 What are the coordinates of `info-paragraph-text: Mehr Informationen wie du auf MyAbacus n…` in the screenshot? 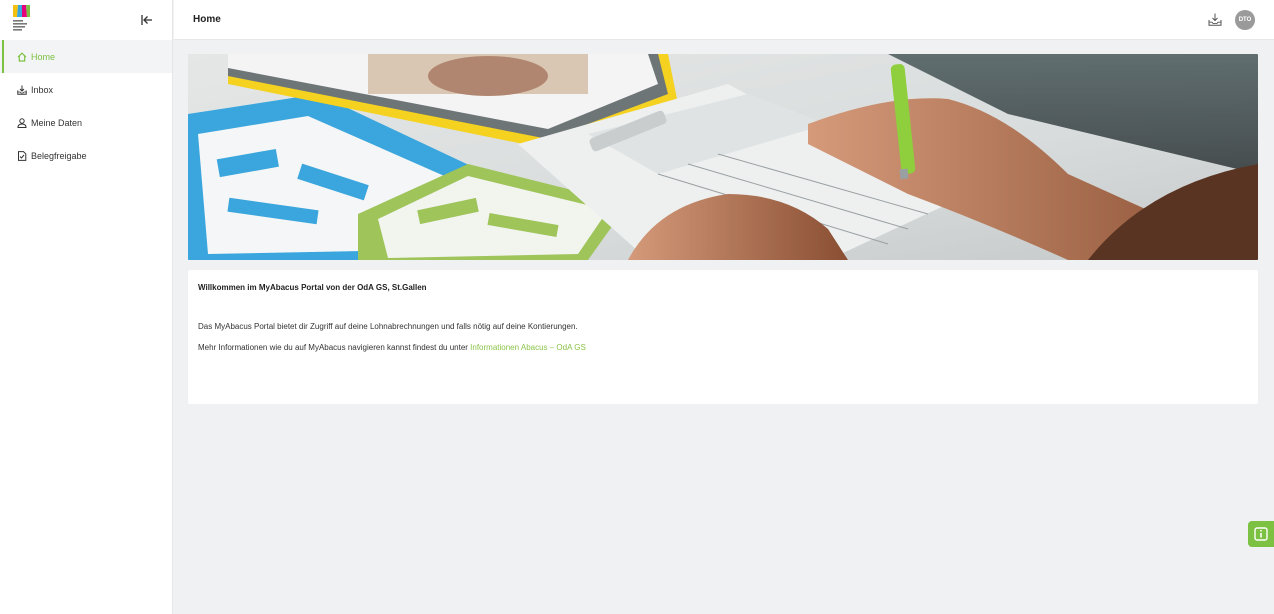 It's located at (334, 347).